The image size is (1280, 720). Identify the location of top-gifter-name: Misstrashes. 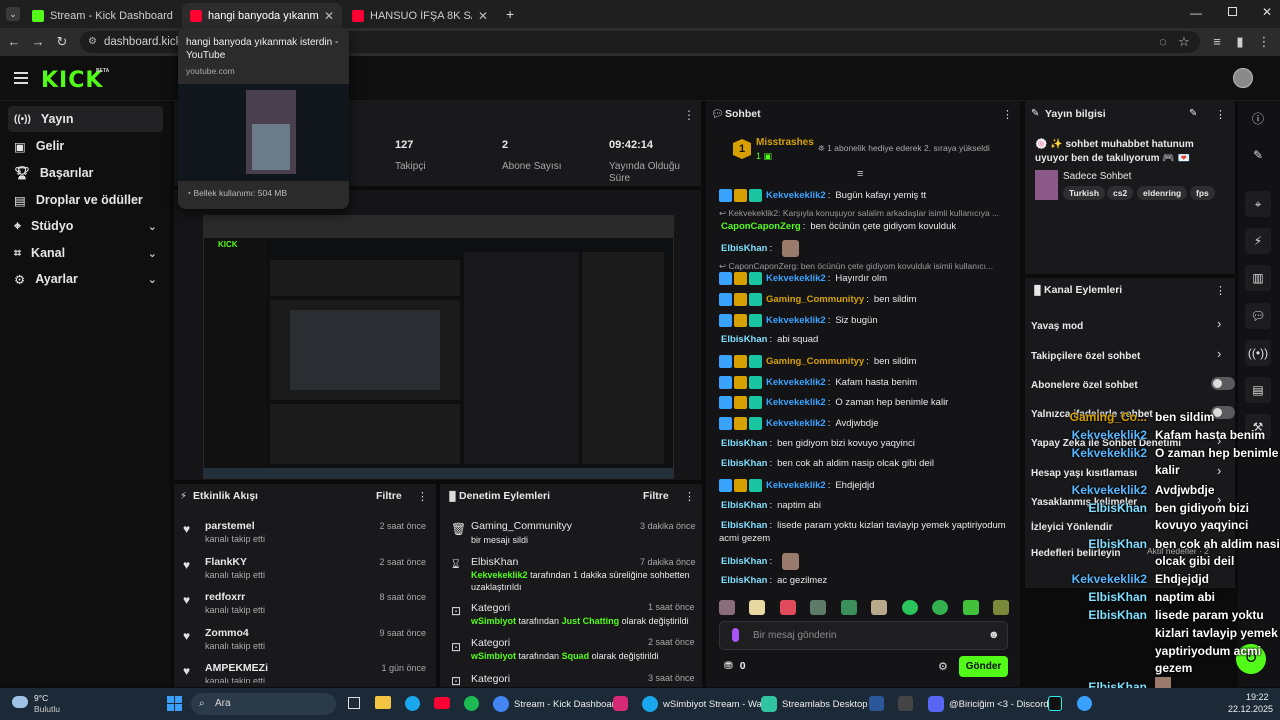
(785, 142).